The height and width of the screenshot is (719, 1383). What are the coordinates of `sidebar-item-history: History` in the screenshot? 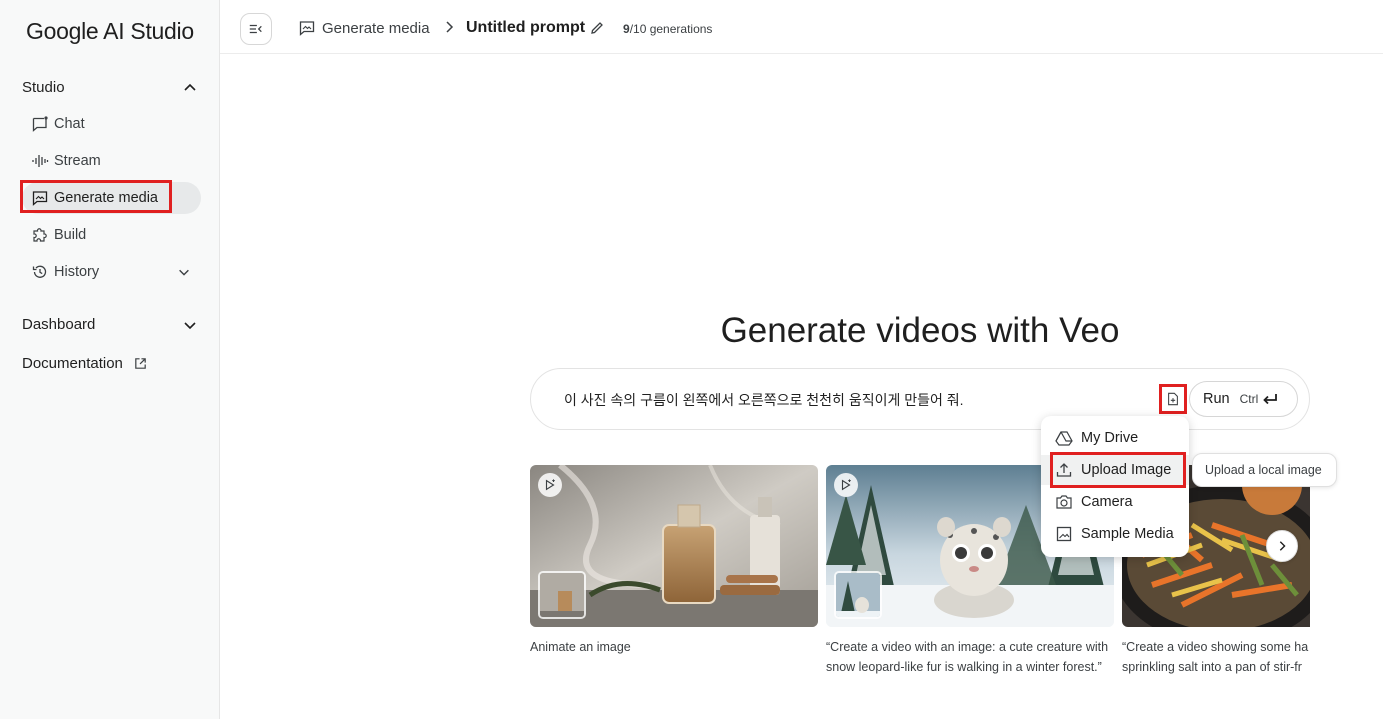 It's located at (111, 272).